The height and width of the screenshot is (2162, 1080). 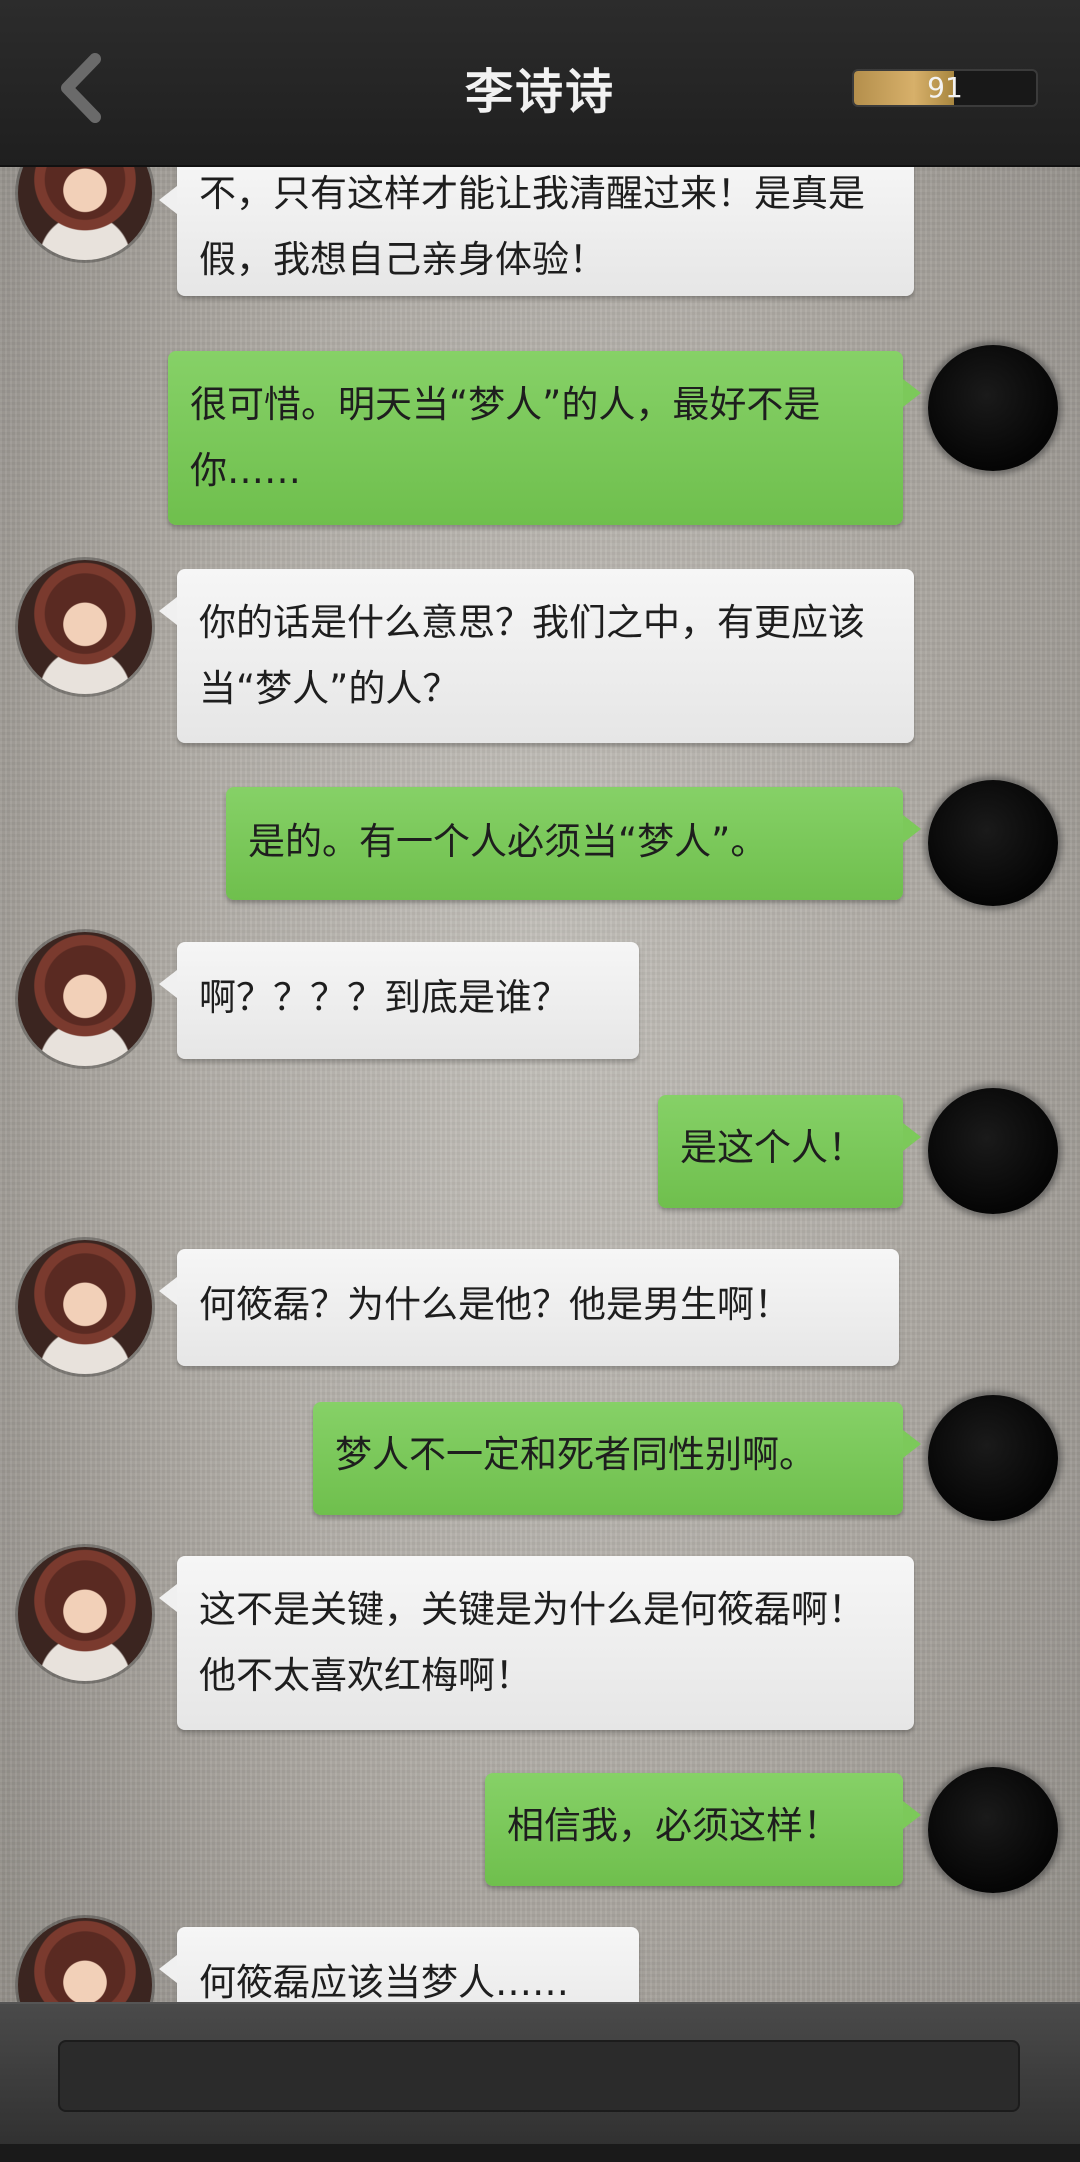 I want to click on progress-meter: 91, so click(x=945, y=88).